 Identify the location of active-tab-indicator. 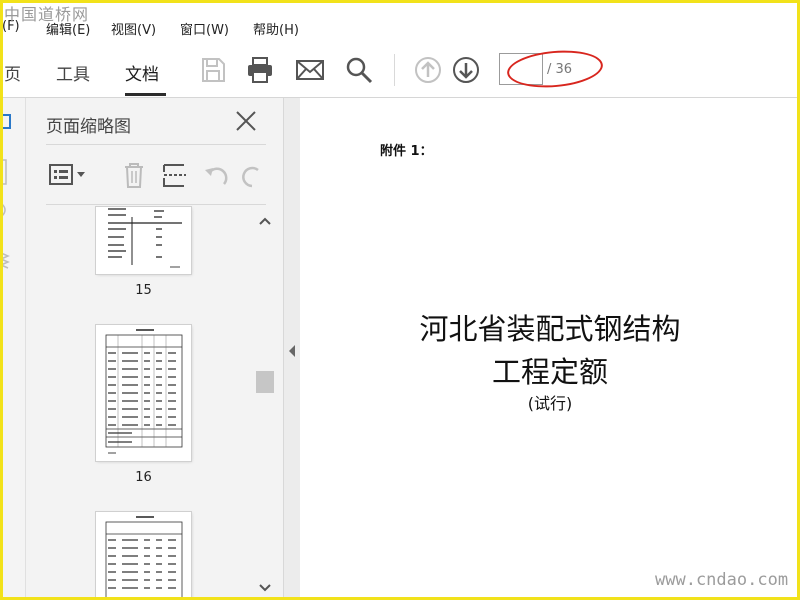
(145, 94).